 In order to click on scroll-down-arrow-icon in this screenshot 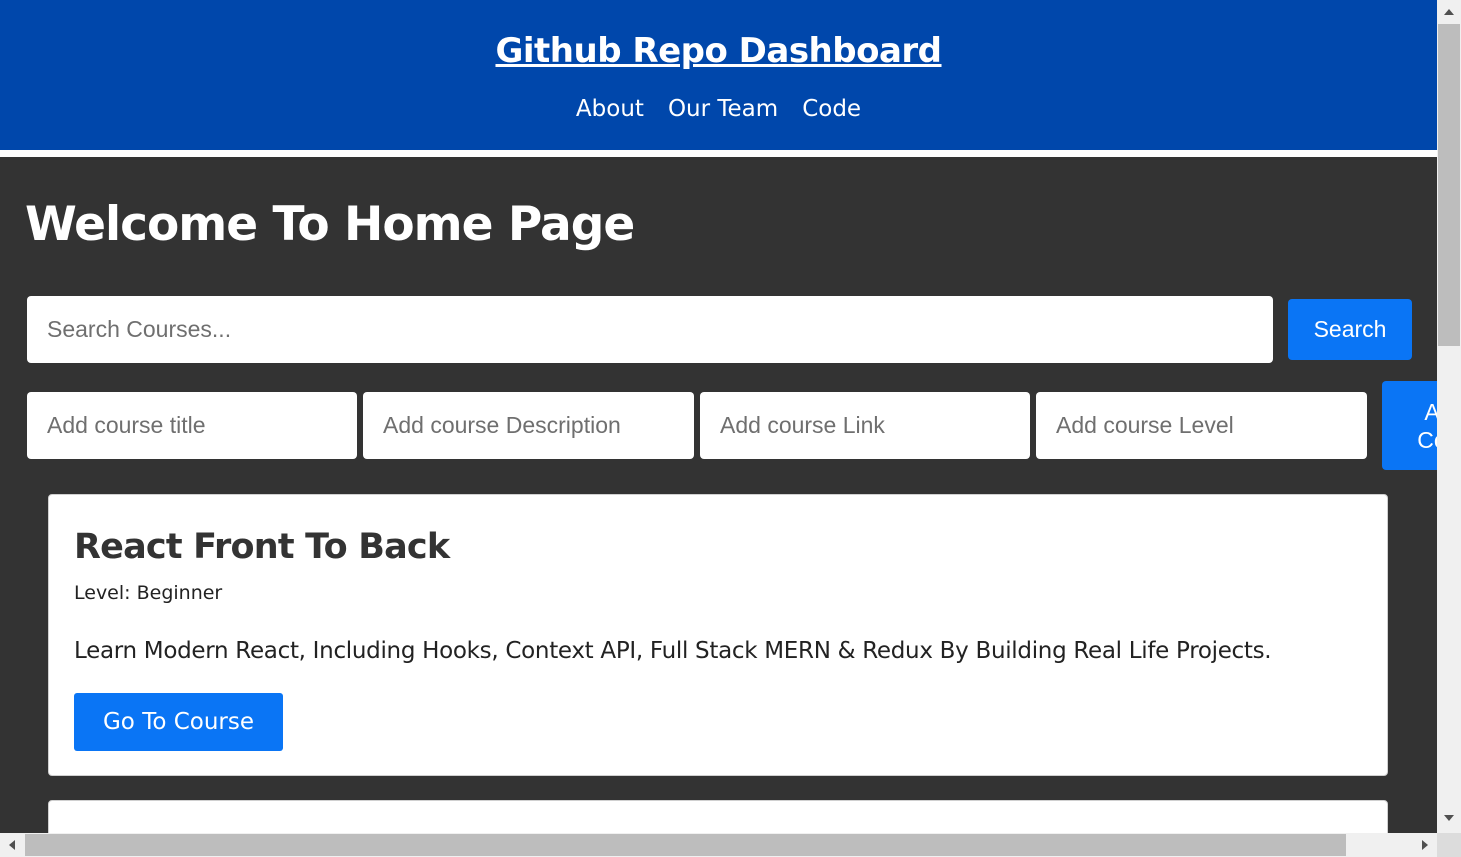, I will do `click(1449, 818)`.